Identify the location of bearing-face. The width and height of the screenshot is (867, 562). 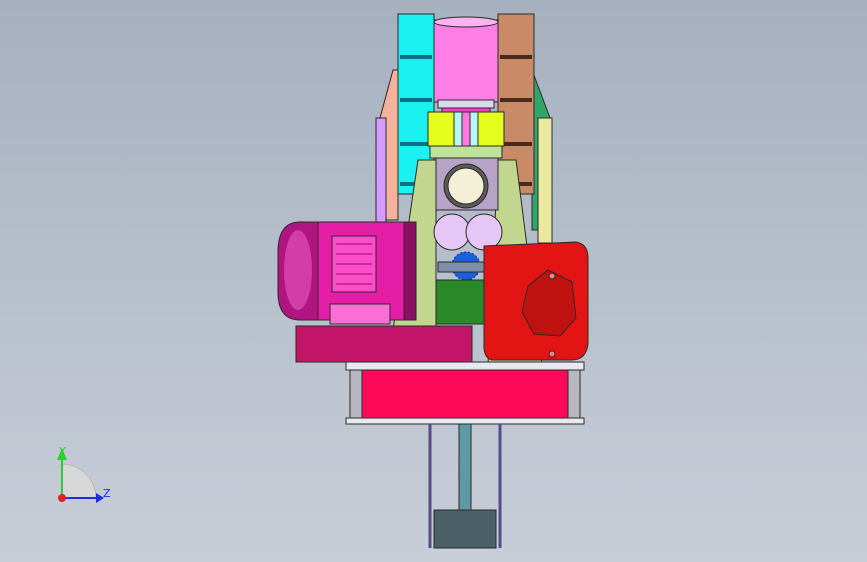
(466, 186).